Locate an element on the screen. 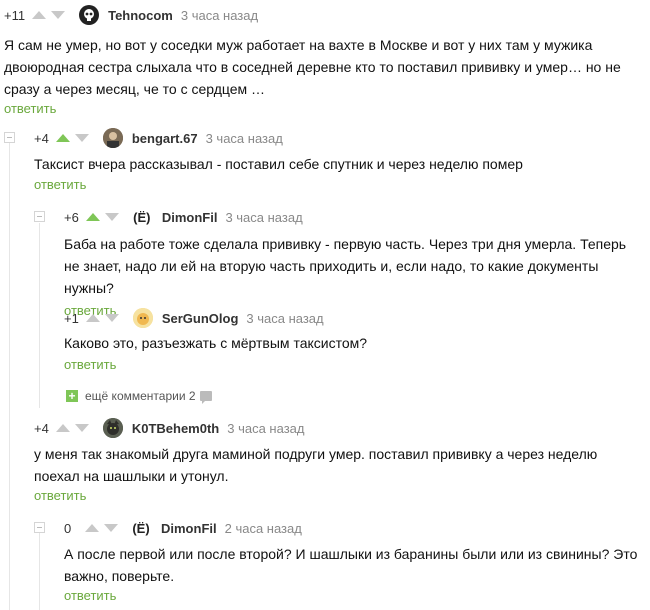 The width and height of the screenshot is (650, 610). rating: +1 is located at coordinates (71, 318).